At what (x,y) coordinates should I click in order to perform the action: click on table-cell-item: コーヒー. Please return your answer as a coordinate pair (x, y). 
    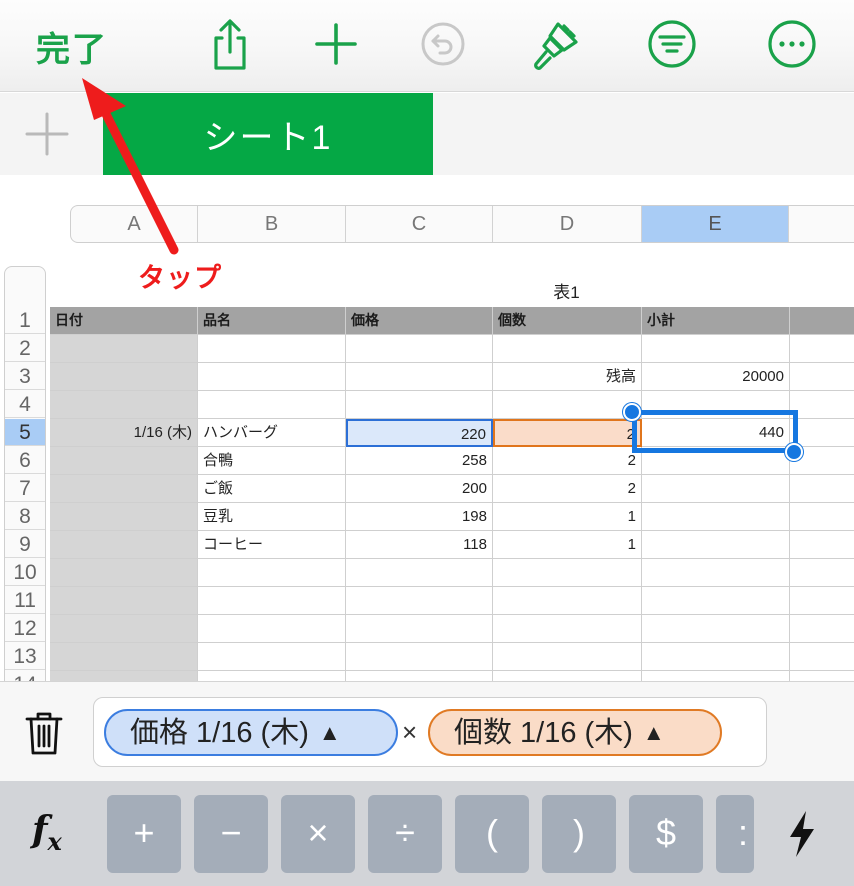
    Looking at the image, I should click on (272, 545).